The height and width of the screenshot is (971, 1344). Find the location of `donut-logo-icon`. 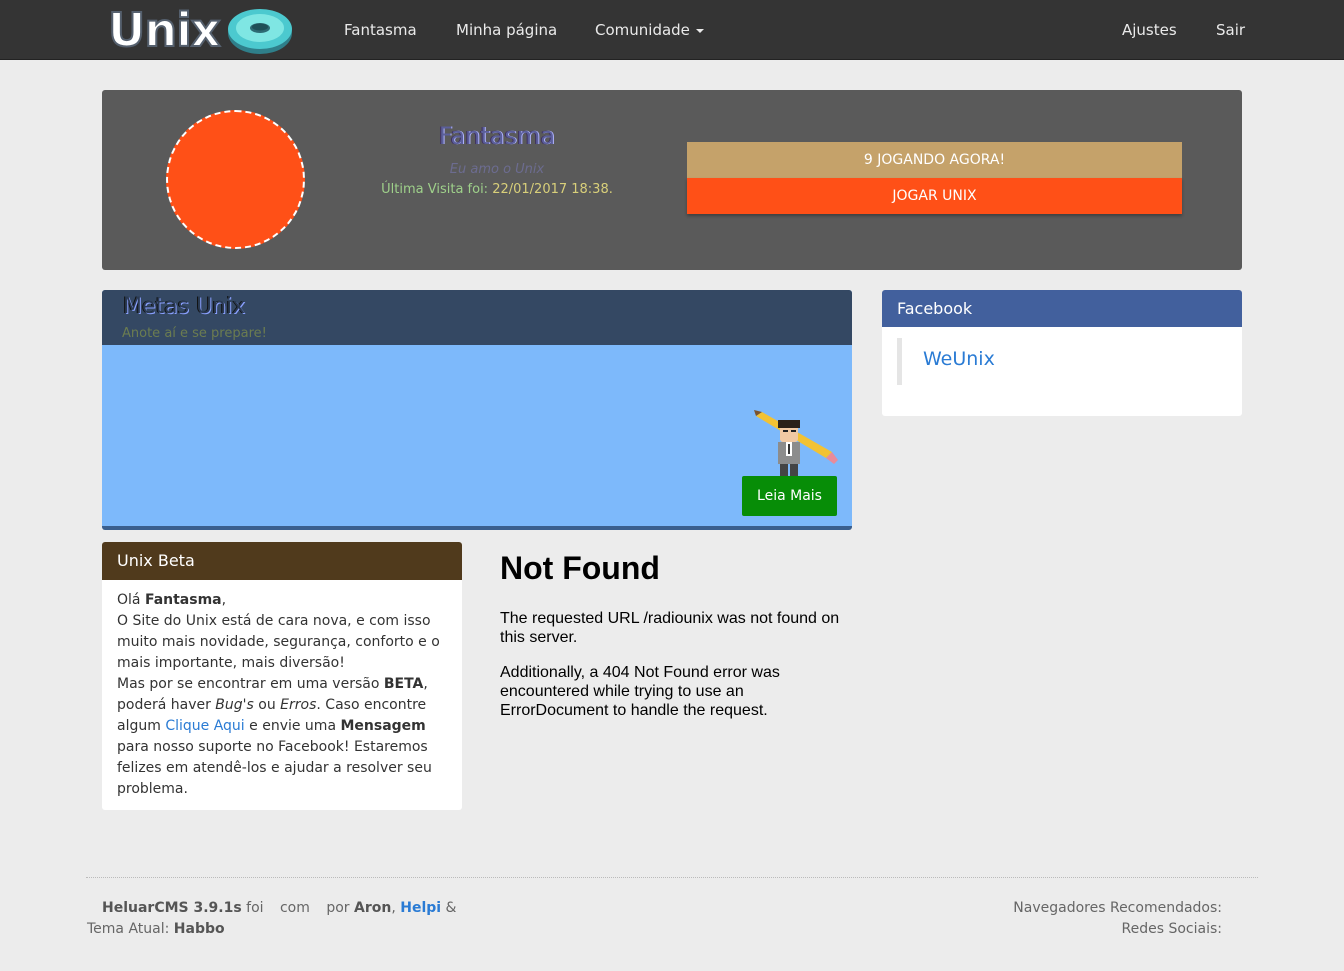

donut-logo-icon is located at coordinates (260, 31).